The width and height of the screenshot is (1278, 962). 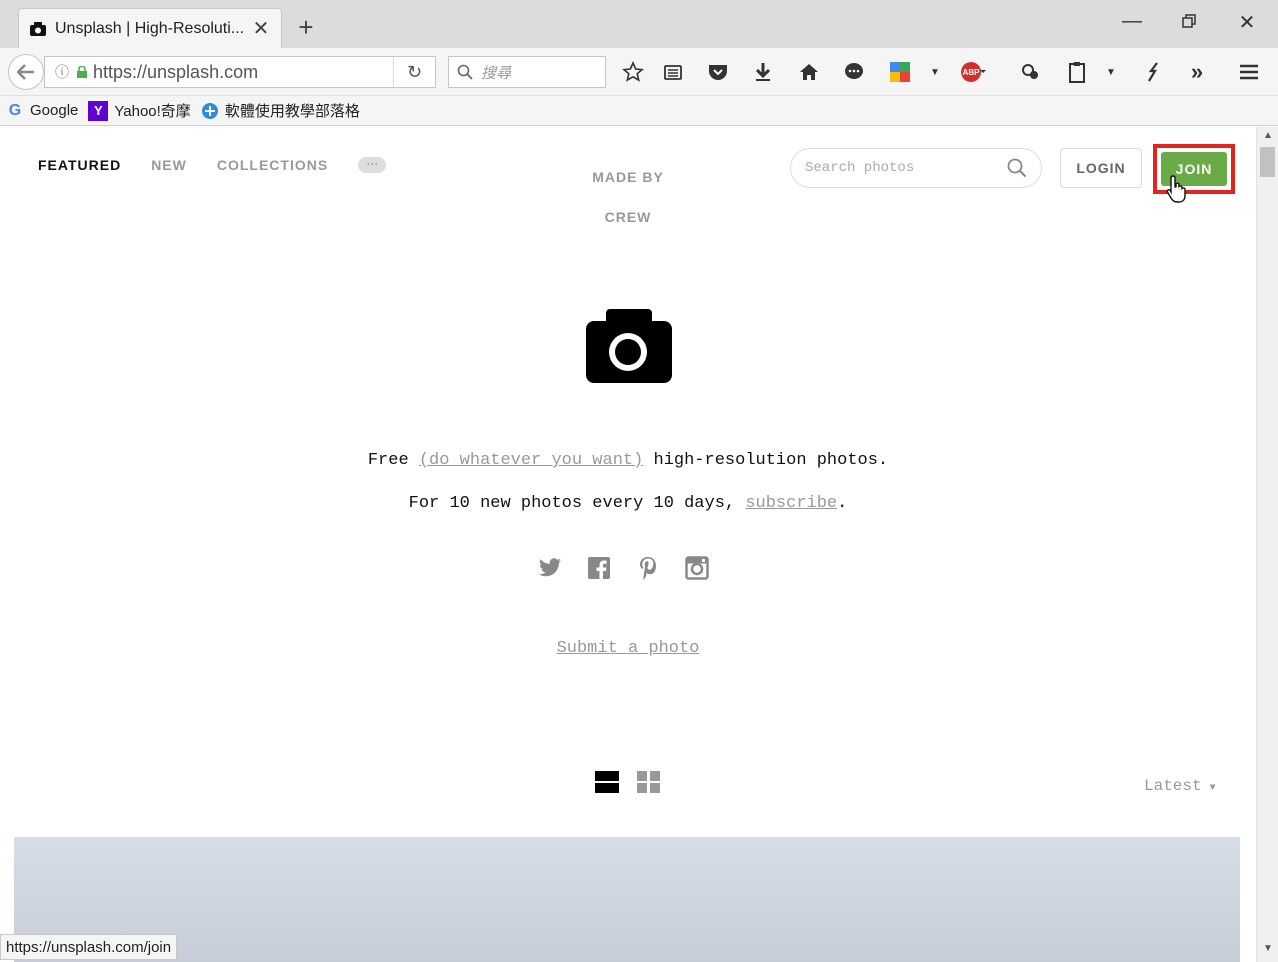 What do you see at coordinates (1132, 21) in the screenshot?
I see `minimize-icon: —` at bounding box center [1132, 21].